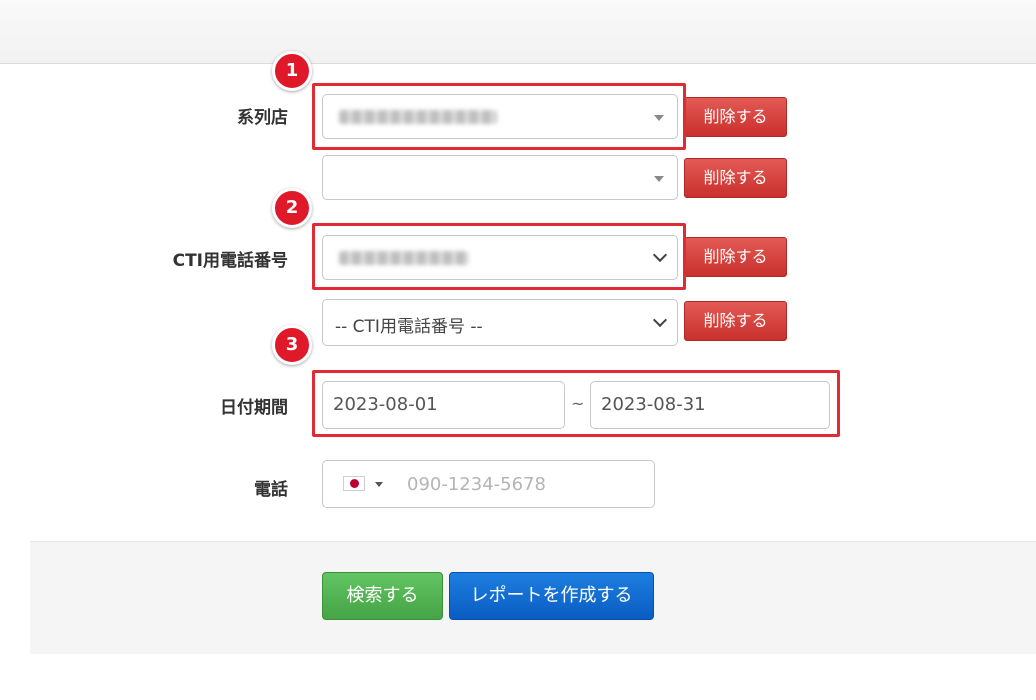 This screenshot has height=700, width=1036. What do you see at coordinates (735, 178) in the screenshot?
I see `delete-store-2-button: 削除する` at bounding box center [735, 178].